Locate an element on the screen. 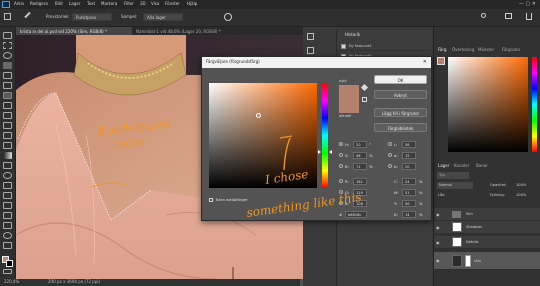  annotation-overlay is located at coordinates (286, 153).